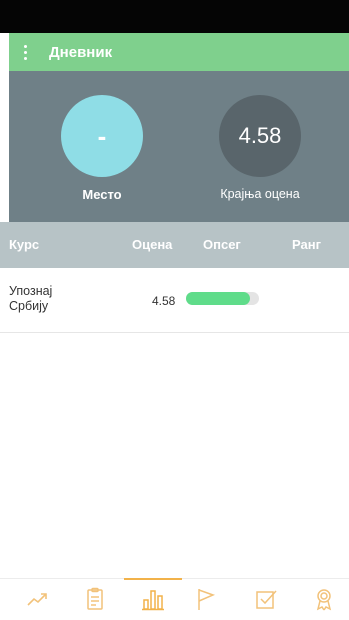 This screenshot has width=349, height=620. What do you see at coordinates (153, 598) in the screenshot?
I see `bar-chart-icon` at bounding box center [153, 598].